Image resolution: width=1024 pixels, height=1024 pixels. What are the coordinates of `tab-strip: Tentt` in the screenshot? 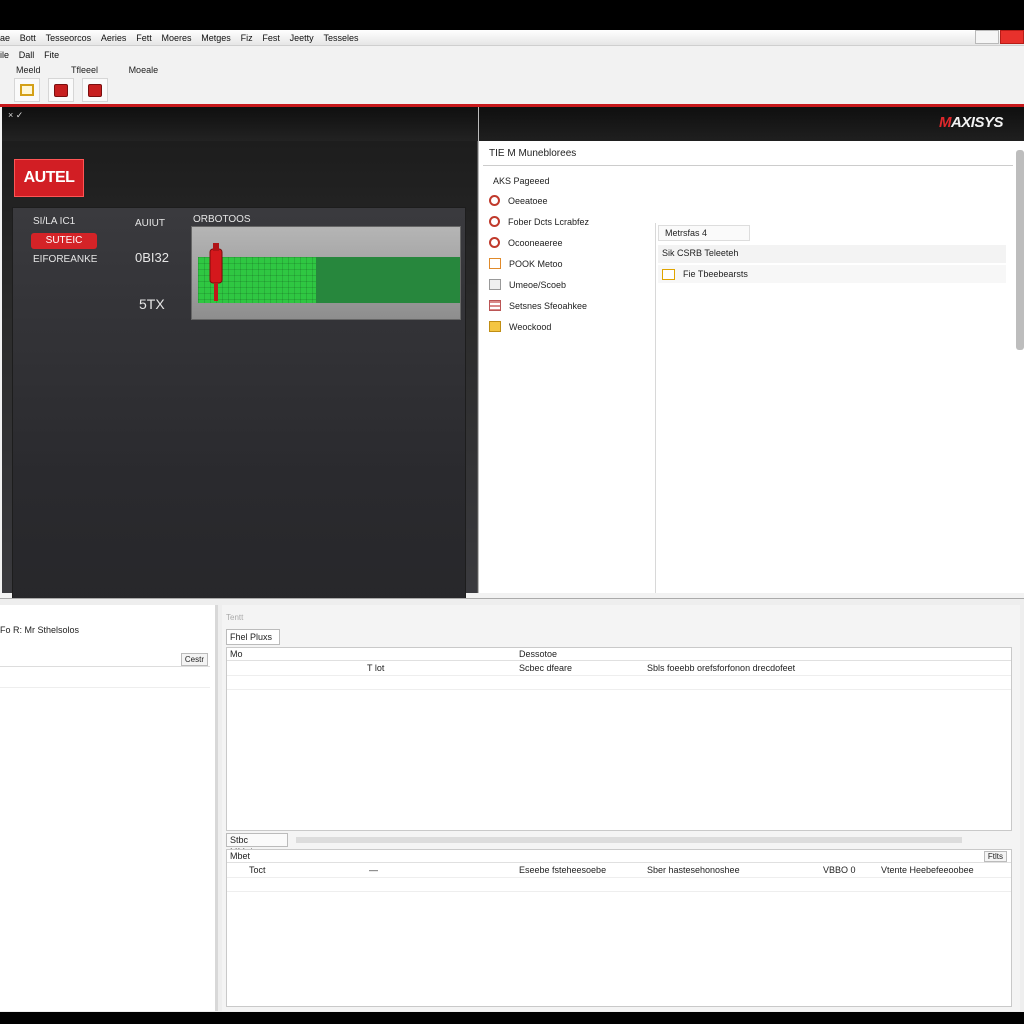 It's located at (234, 617).